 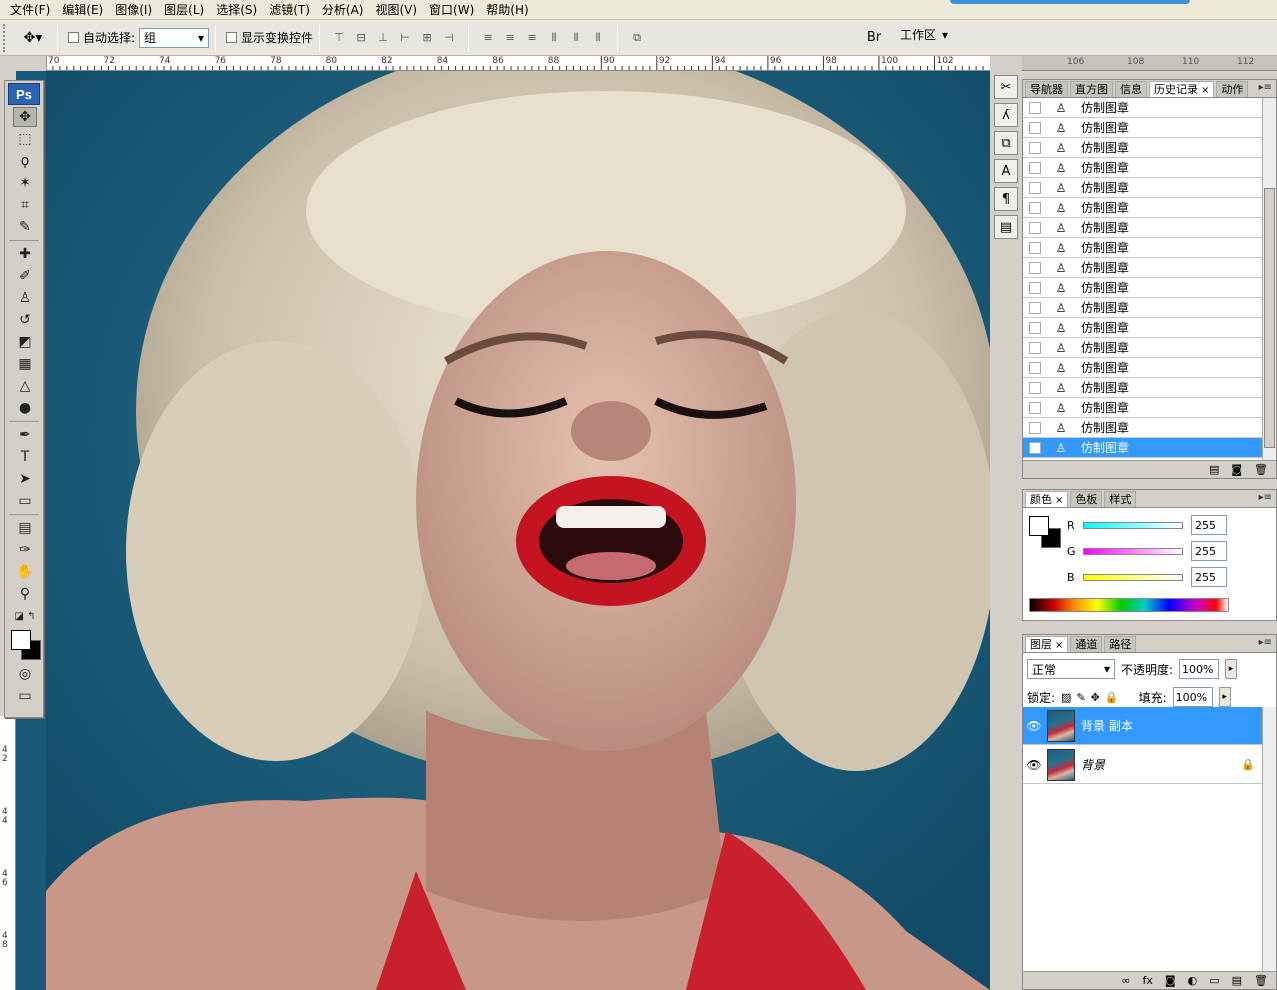 What do you see at coordinates (232, 37) in the screenshot?
I see `show-transform-checkbox` at bounding box center [232, 37].